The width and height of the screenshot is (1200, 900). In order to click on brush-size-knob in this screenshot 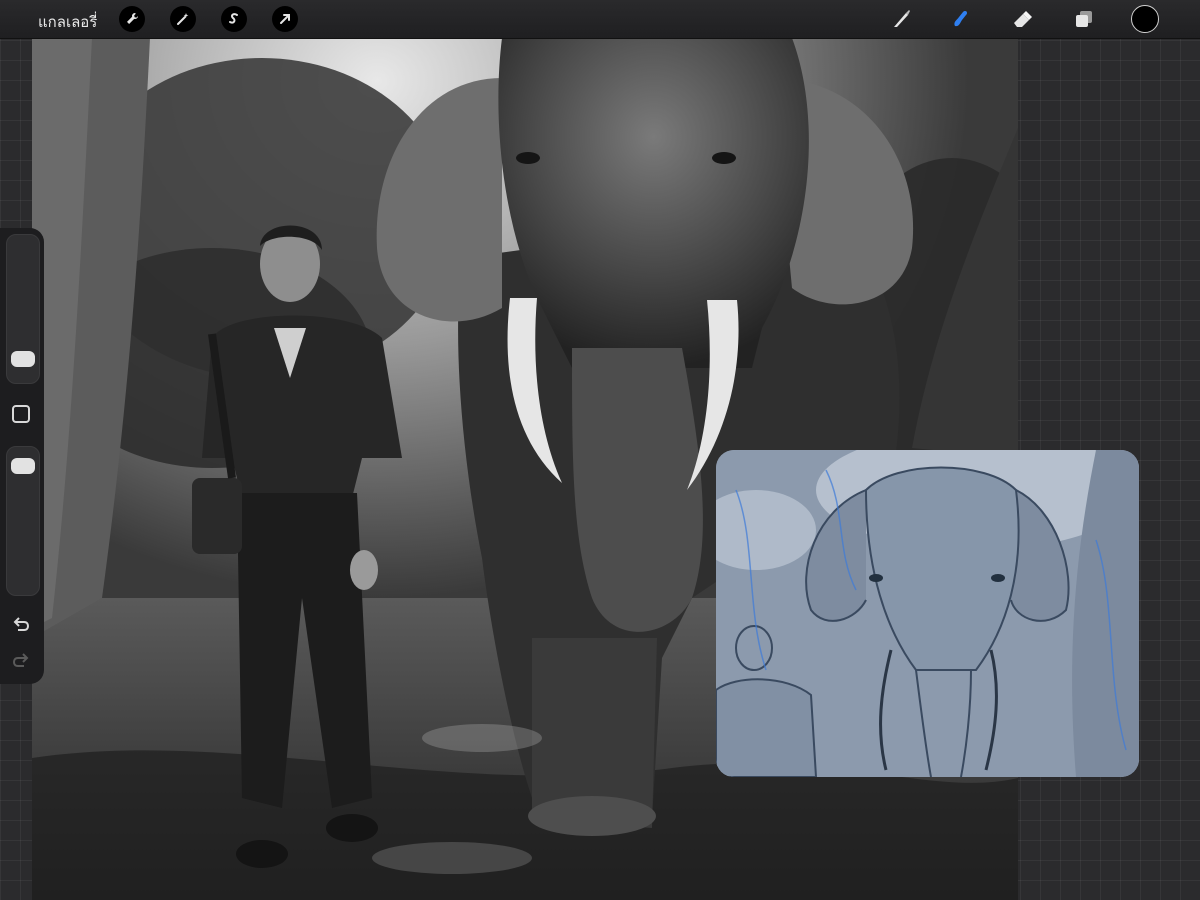, I will do `click(23, 358)`.